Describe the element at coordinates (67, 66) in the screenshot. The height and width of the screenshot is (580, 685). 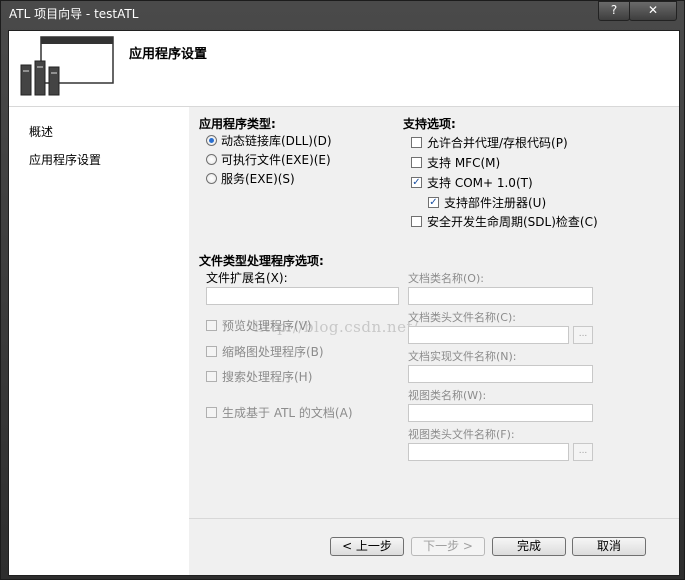
I see `app-settings-icon` at that location.